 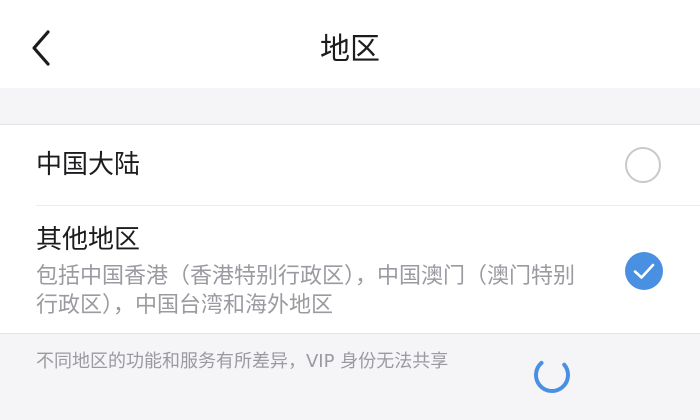 What do you see at coordinates (644, 271) in the screenshot?
I see `radio-checked-icon` at bounding box center [644, 271].